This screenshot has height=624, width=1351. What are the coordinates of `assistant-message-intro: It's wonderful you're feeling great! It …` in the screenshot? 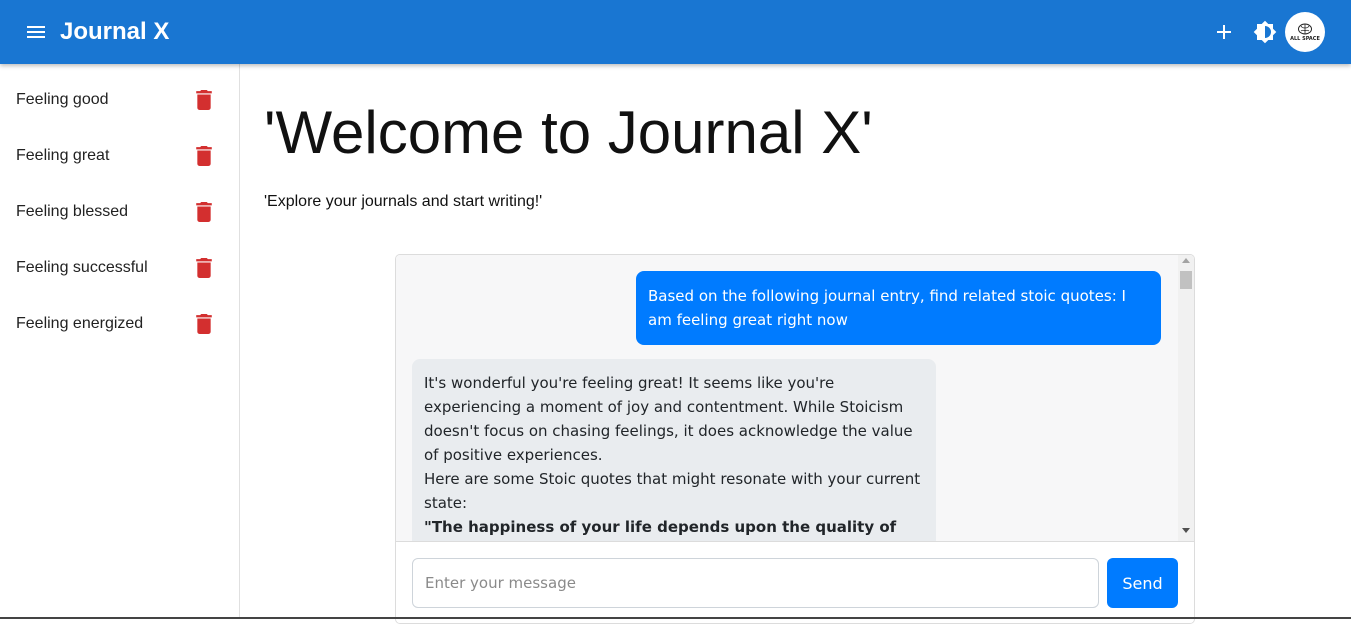 It's located at (668, 419).